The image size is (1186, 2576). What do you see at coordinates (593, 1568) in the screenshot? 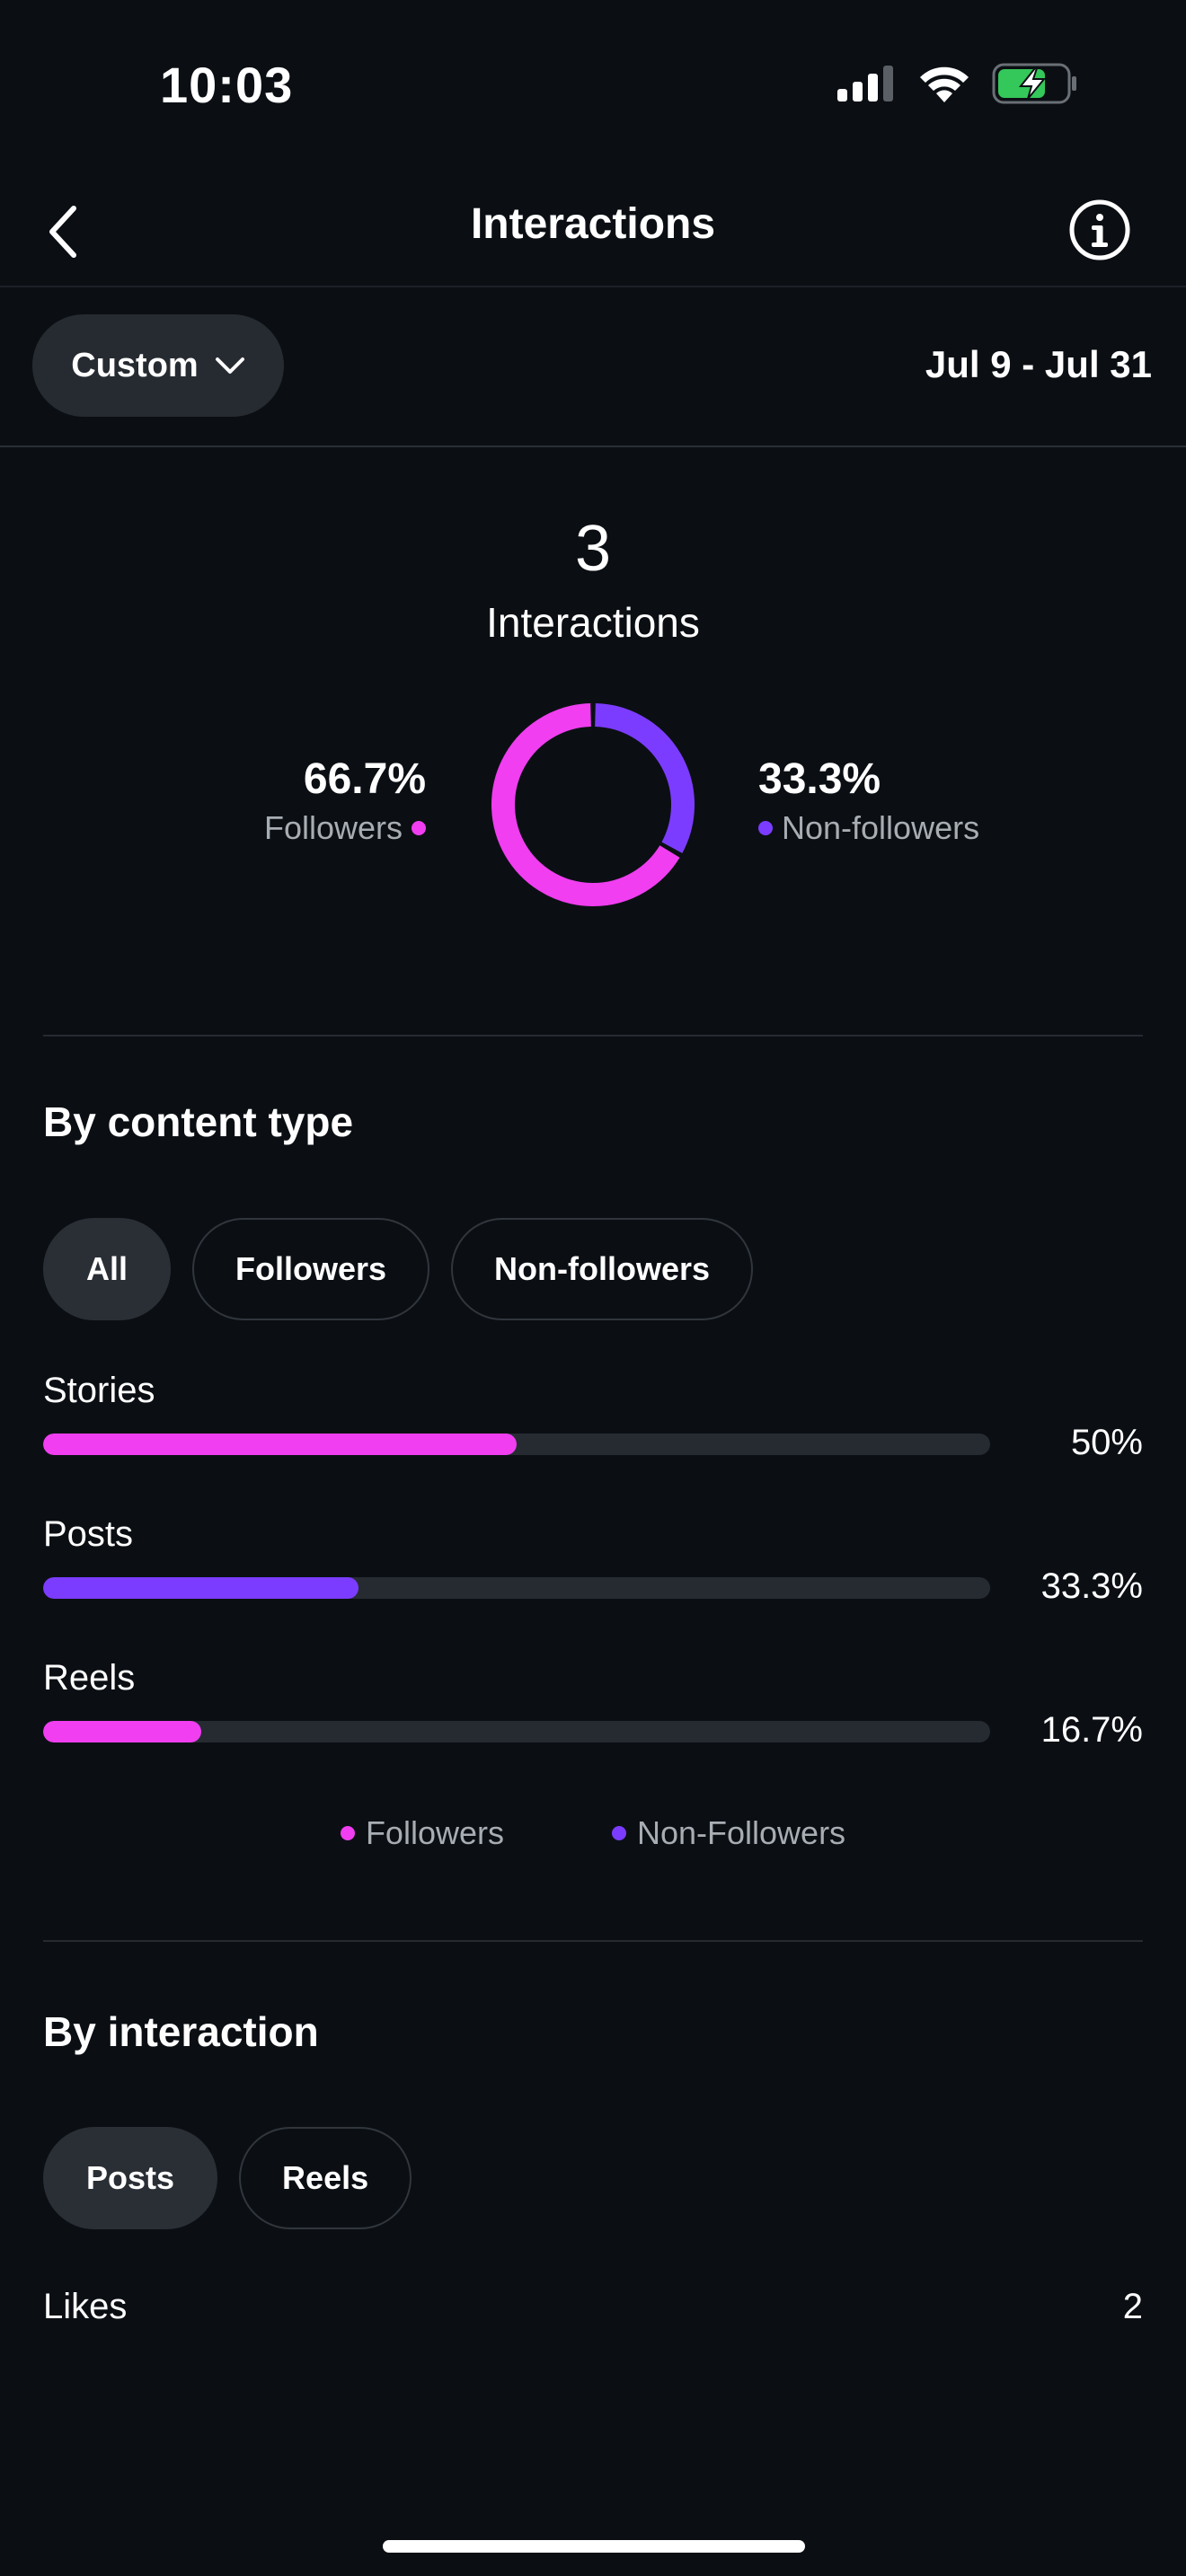
I see `content-row-posts: Posts 33.3%` at bounding box center [593, 1568].